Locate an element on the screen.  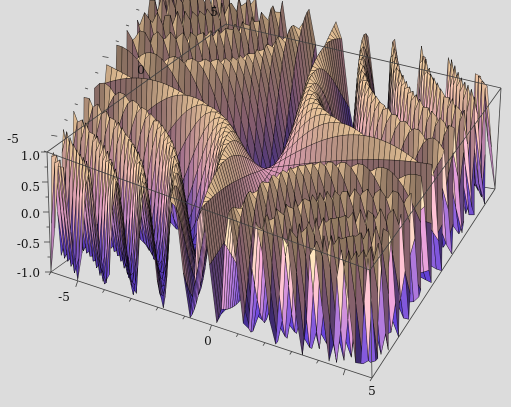
z-tick-label-0p0: 0.0 is located at coordinates (30, 214).